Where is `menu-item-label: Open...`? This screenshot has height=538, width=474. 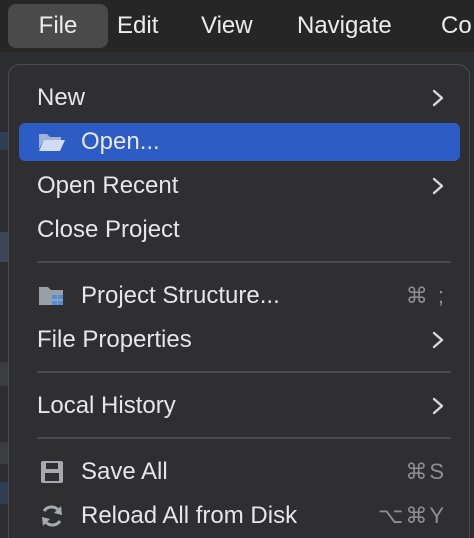
menu-item-label: Open... is located at coordinates (120, 141).